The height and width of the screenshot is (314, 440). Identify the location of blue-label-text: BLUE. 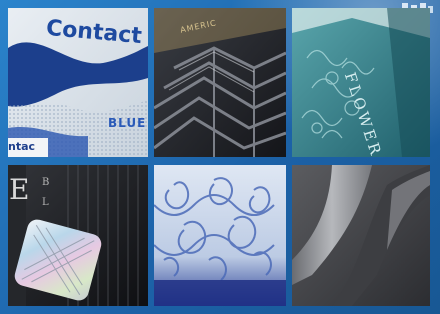
(127, 123).